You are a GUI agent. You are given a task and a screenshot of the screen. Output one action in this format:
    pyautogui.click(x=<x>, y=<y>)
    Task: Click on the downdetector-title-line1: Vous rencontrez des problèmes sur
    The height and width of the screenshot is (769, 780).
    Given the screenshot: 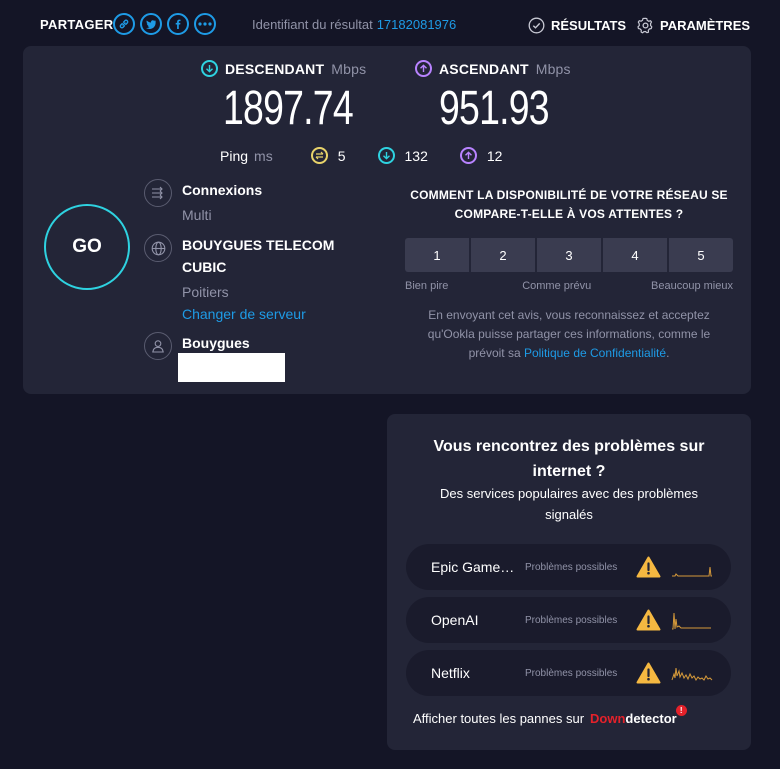 What is the action you would take?
    pyautogui.click(x=569, y=446)
    